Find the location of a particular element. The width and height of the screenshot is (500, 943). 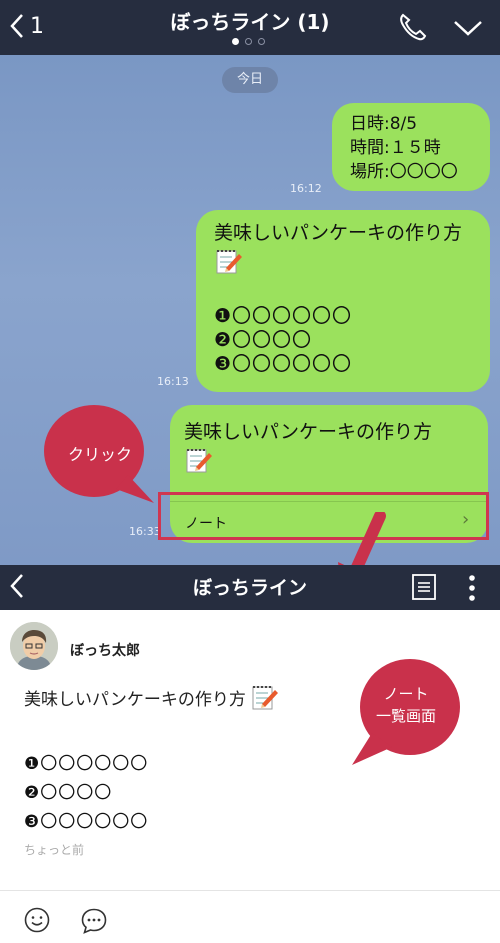

note-timestamp: ちょっと前 is located at coordinates (54, 850).